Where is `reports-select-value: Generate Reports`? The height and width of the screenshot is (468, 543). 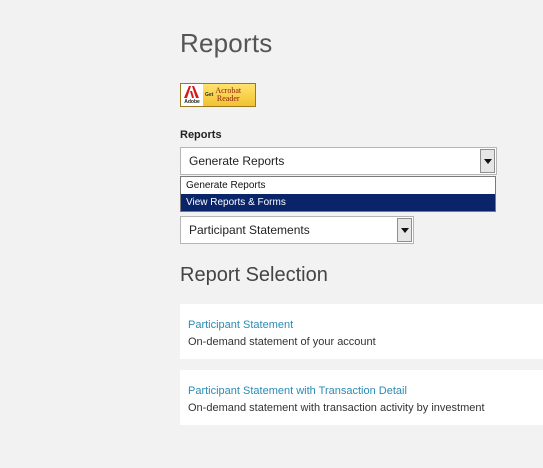 reports-select-value: Generate Reports is located at coordinates (237, 161).